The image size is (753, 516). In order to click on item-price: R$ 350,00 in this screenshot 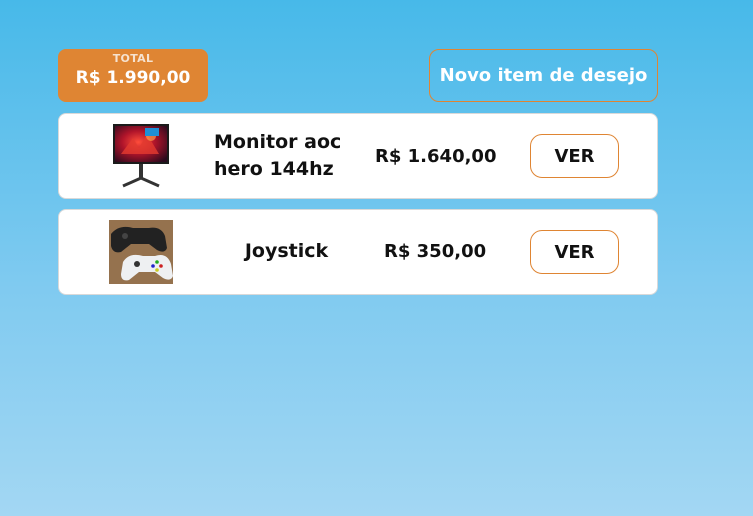, I will do `click(435, 251)`.